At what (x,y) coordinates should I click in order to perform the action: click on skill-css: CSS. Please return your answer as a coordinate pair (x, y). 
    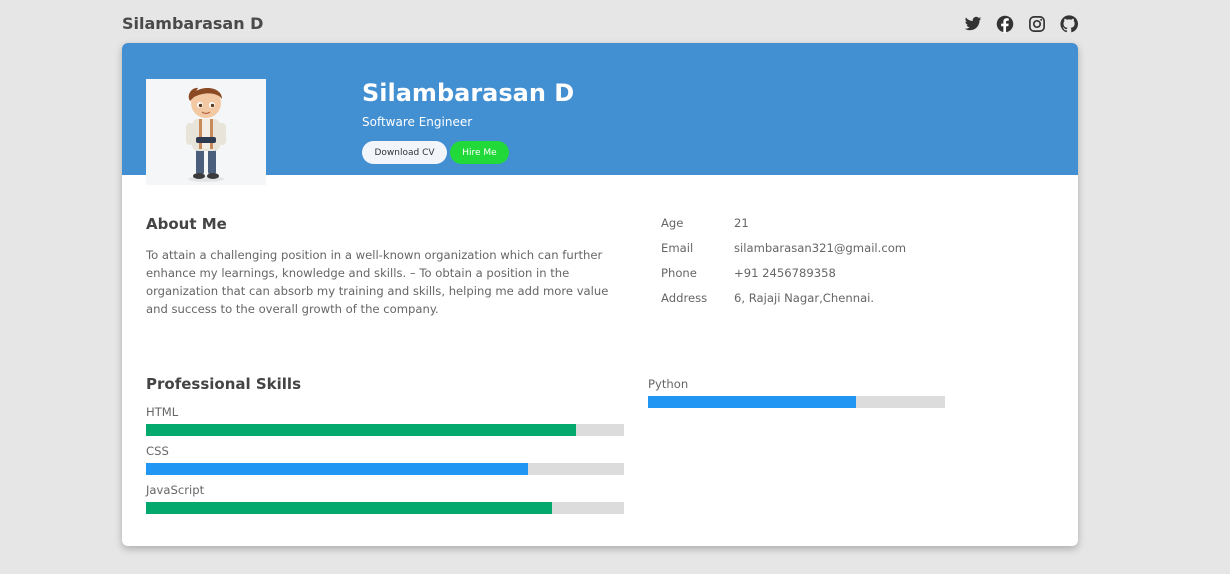
    Looking at the image, I should click on (385, 459).